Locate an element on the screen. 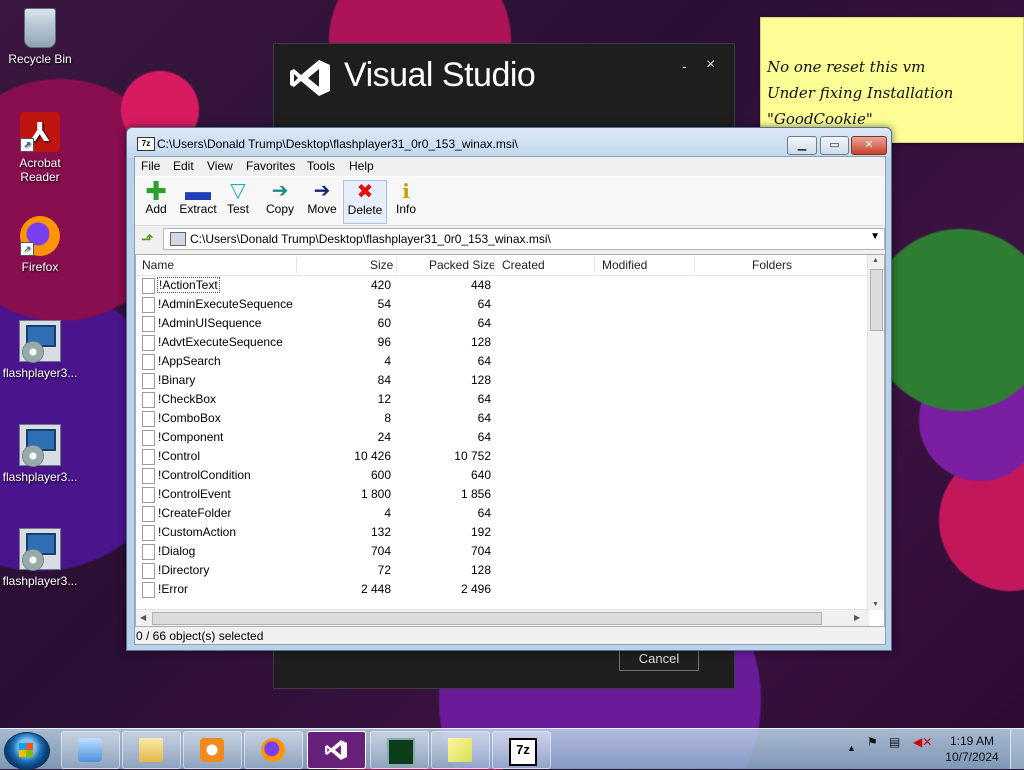 This screenshot has height=770, width=1024. table-row: !Directory 72 128 is located at coordinates (502, 570).